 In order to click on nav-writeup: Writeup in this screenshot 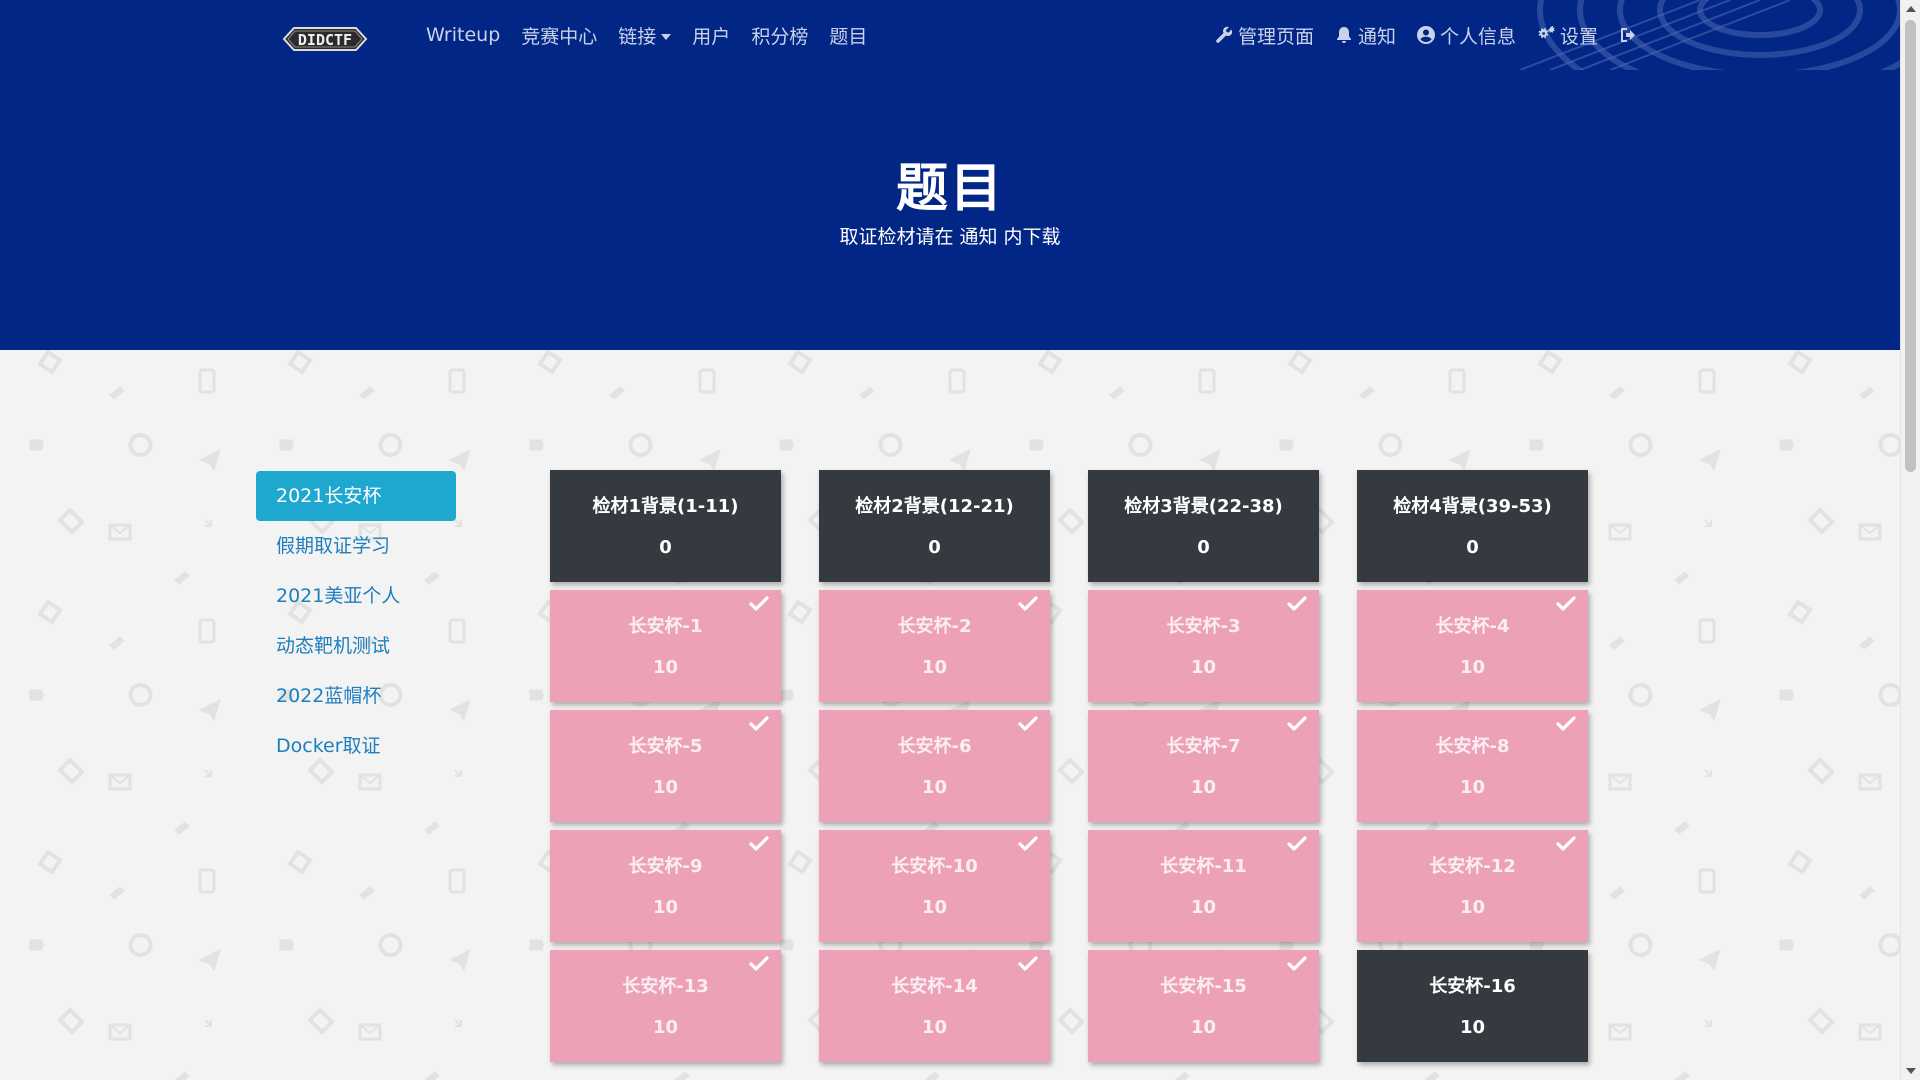, I will do `click(463, 35)`.